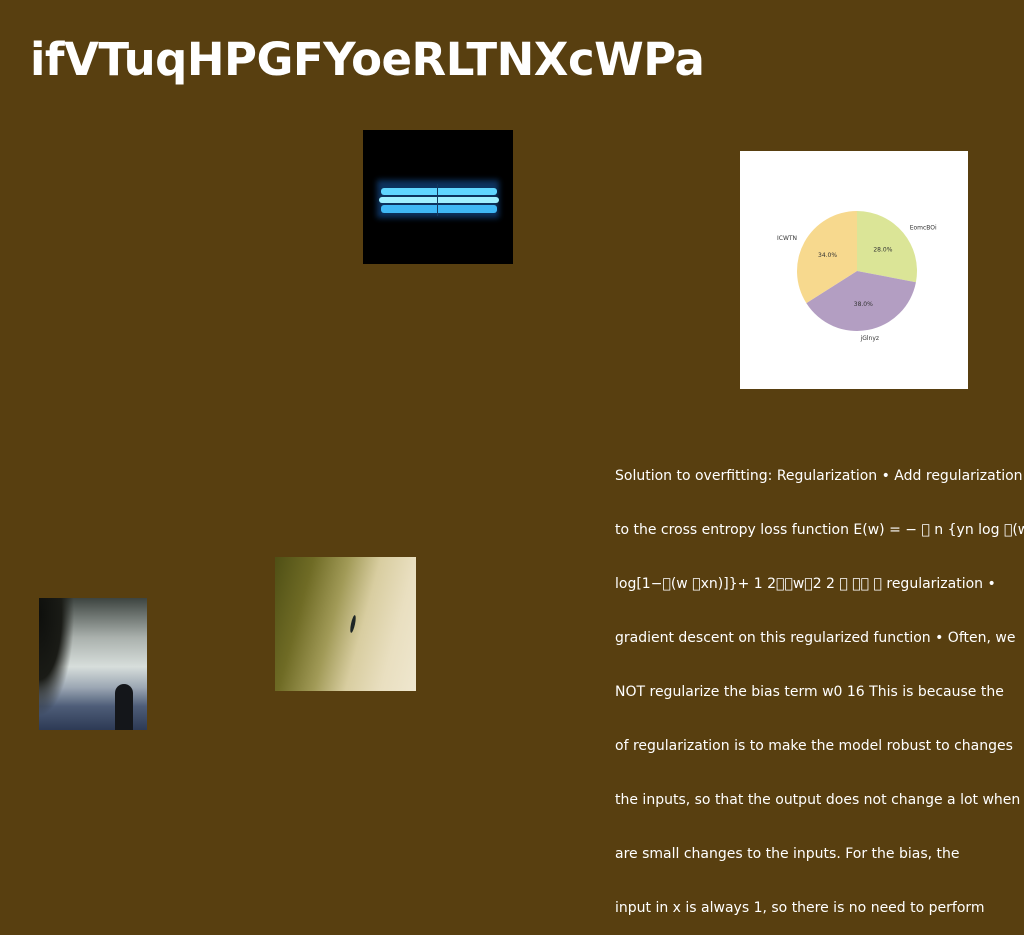  What do you see at coordinates (882, 250) in the screenshot?
I see `pie-value-label: 28.0%` at bounding box center [882, 250].